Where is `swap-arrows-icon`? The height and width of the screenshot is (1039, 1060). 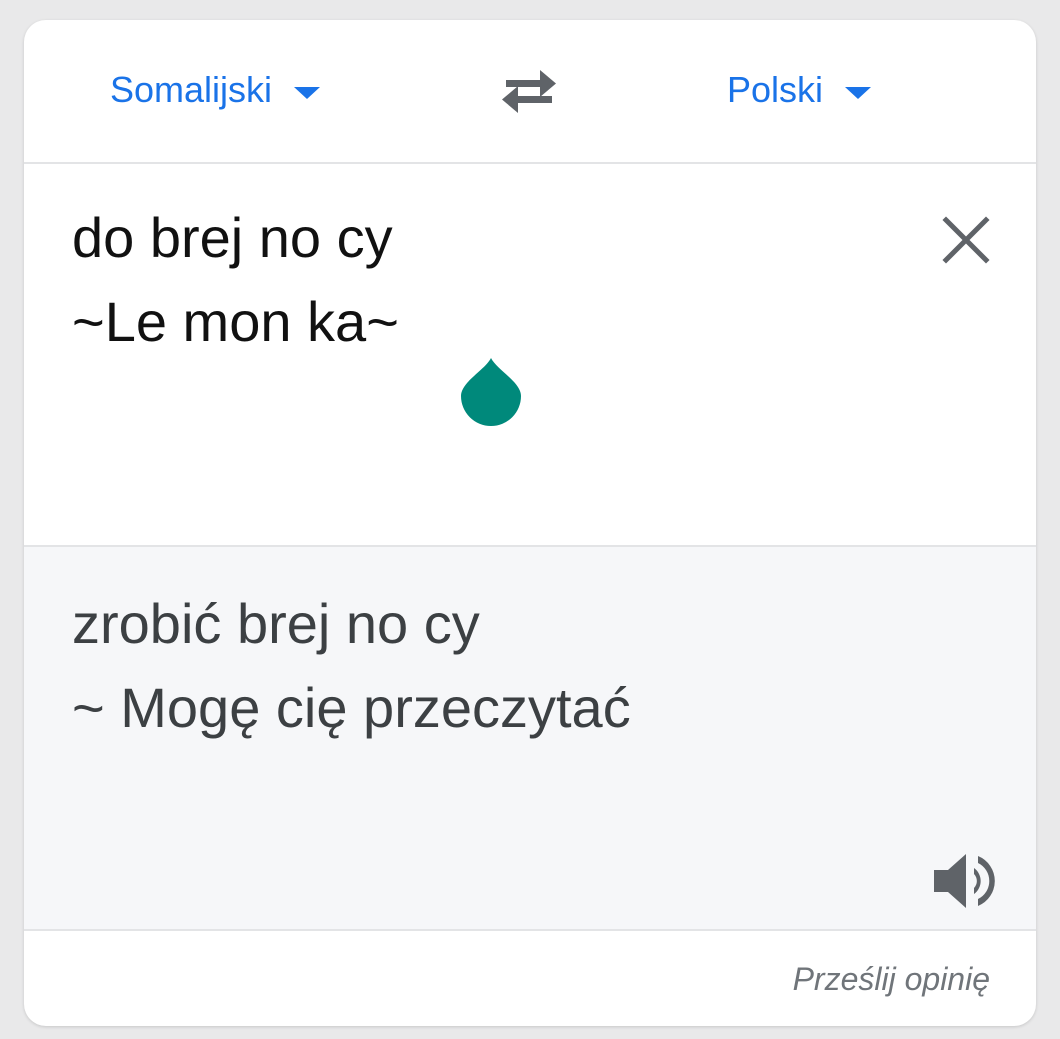
swap-arrows-icon is located at coordinates (529, 91).